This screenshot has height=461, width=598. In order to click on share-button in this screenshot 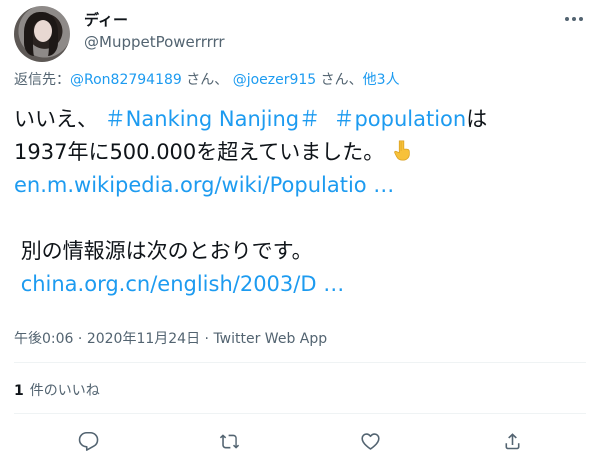, I will do `click(512, 441)`.